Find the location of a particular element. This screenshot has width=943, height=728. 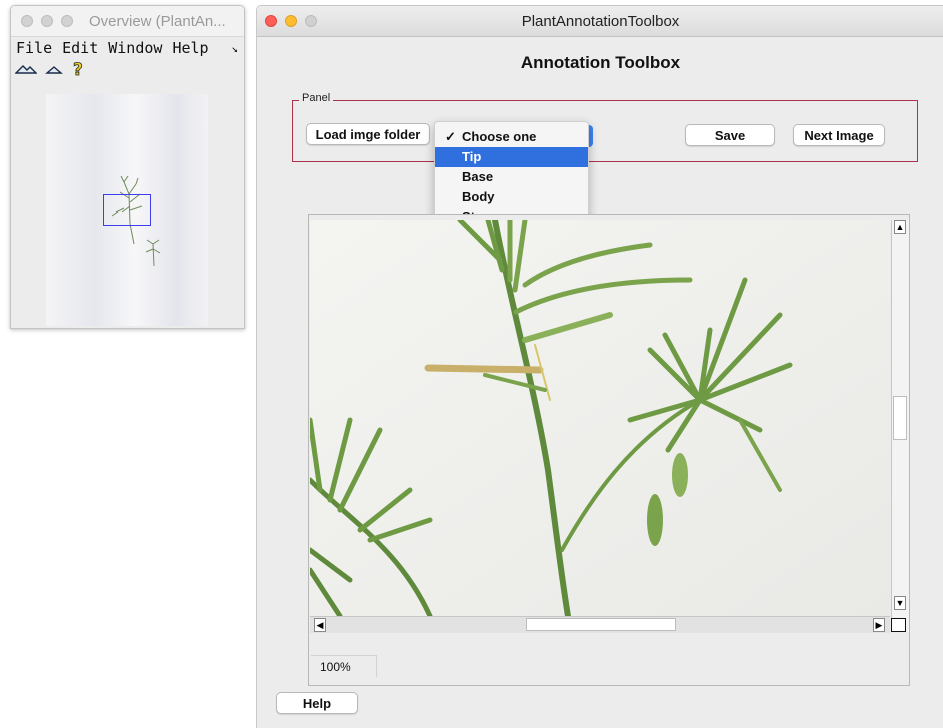

menu-help: Help is located at coordinates (190, 48).